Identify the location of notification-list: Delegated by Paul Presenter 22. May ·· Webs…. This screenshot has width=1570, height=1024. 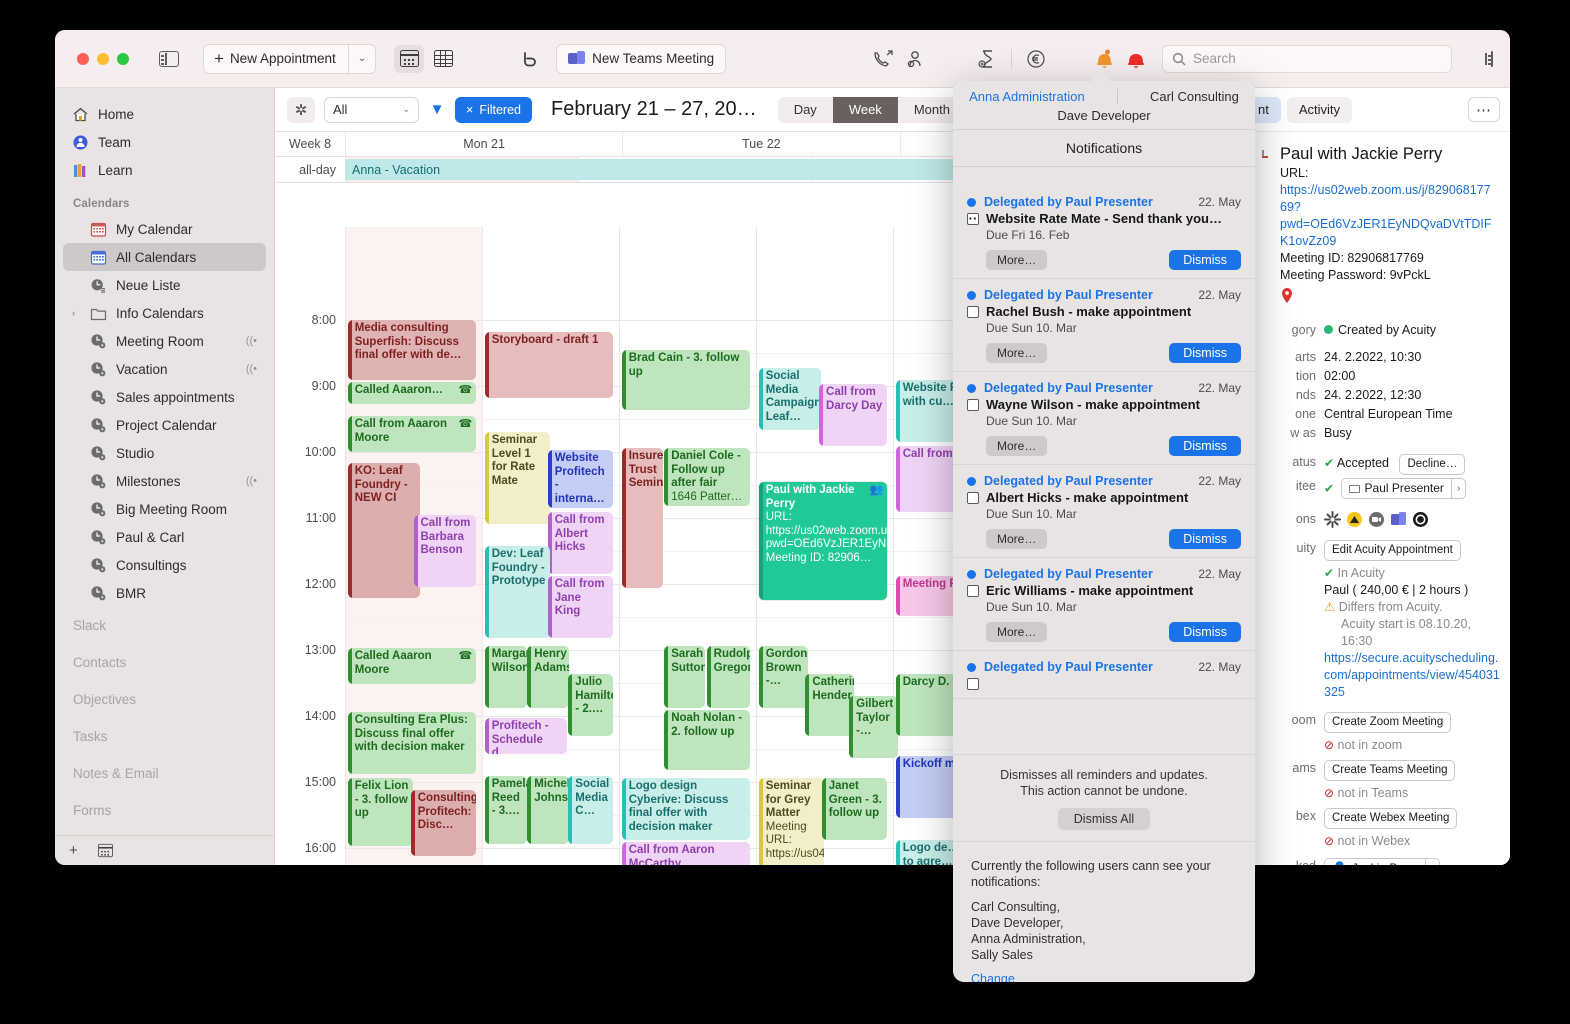
(1104, 494).